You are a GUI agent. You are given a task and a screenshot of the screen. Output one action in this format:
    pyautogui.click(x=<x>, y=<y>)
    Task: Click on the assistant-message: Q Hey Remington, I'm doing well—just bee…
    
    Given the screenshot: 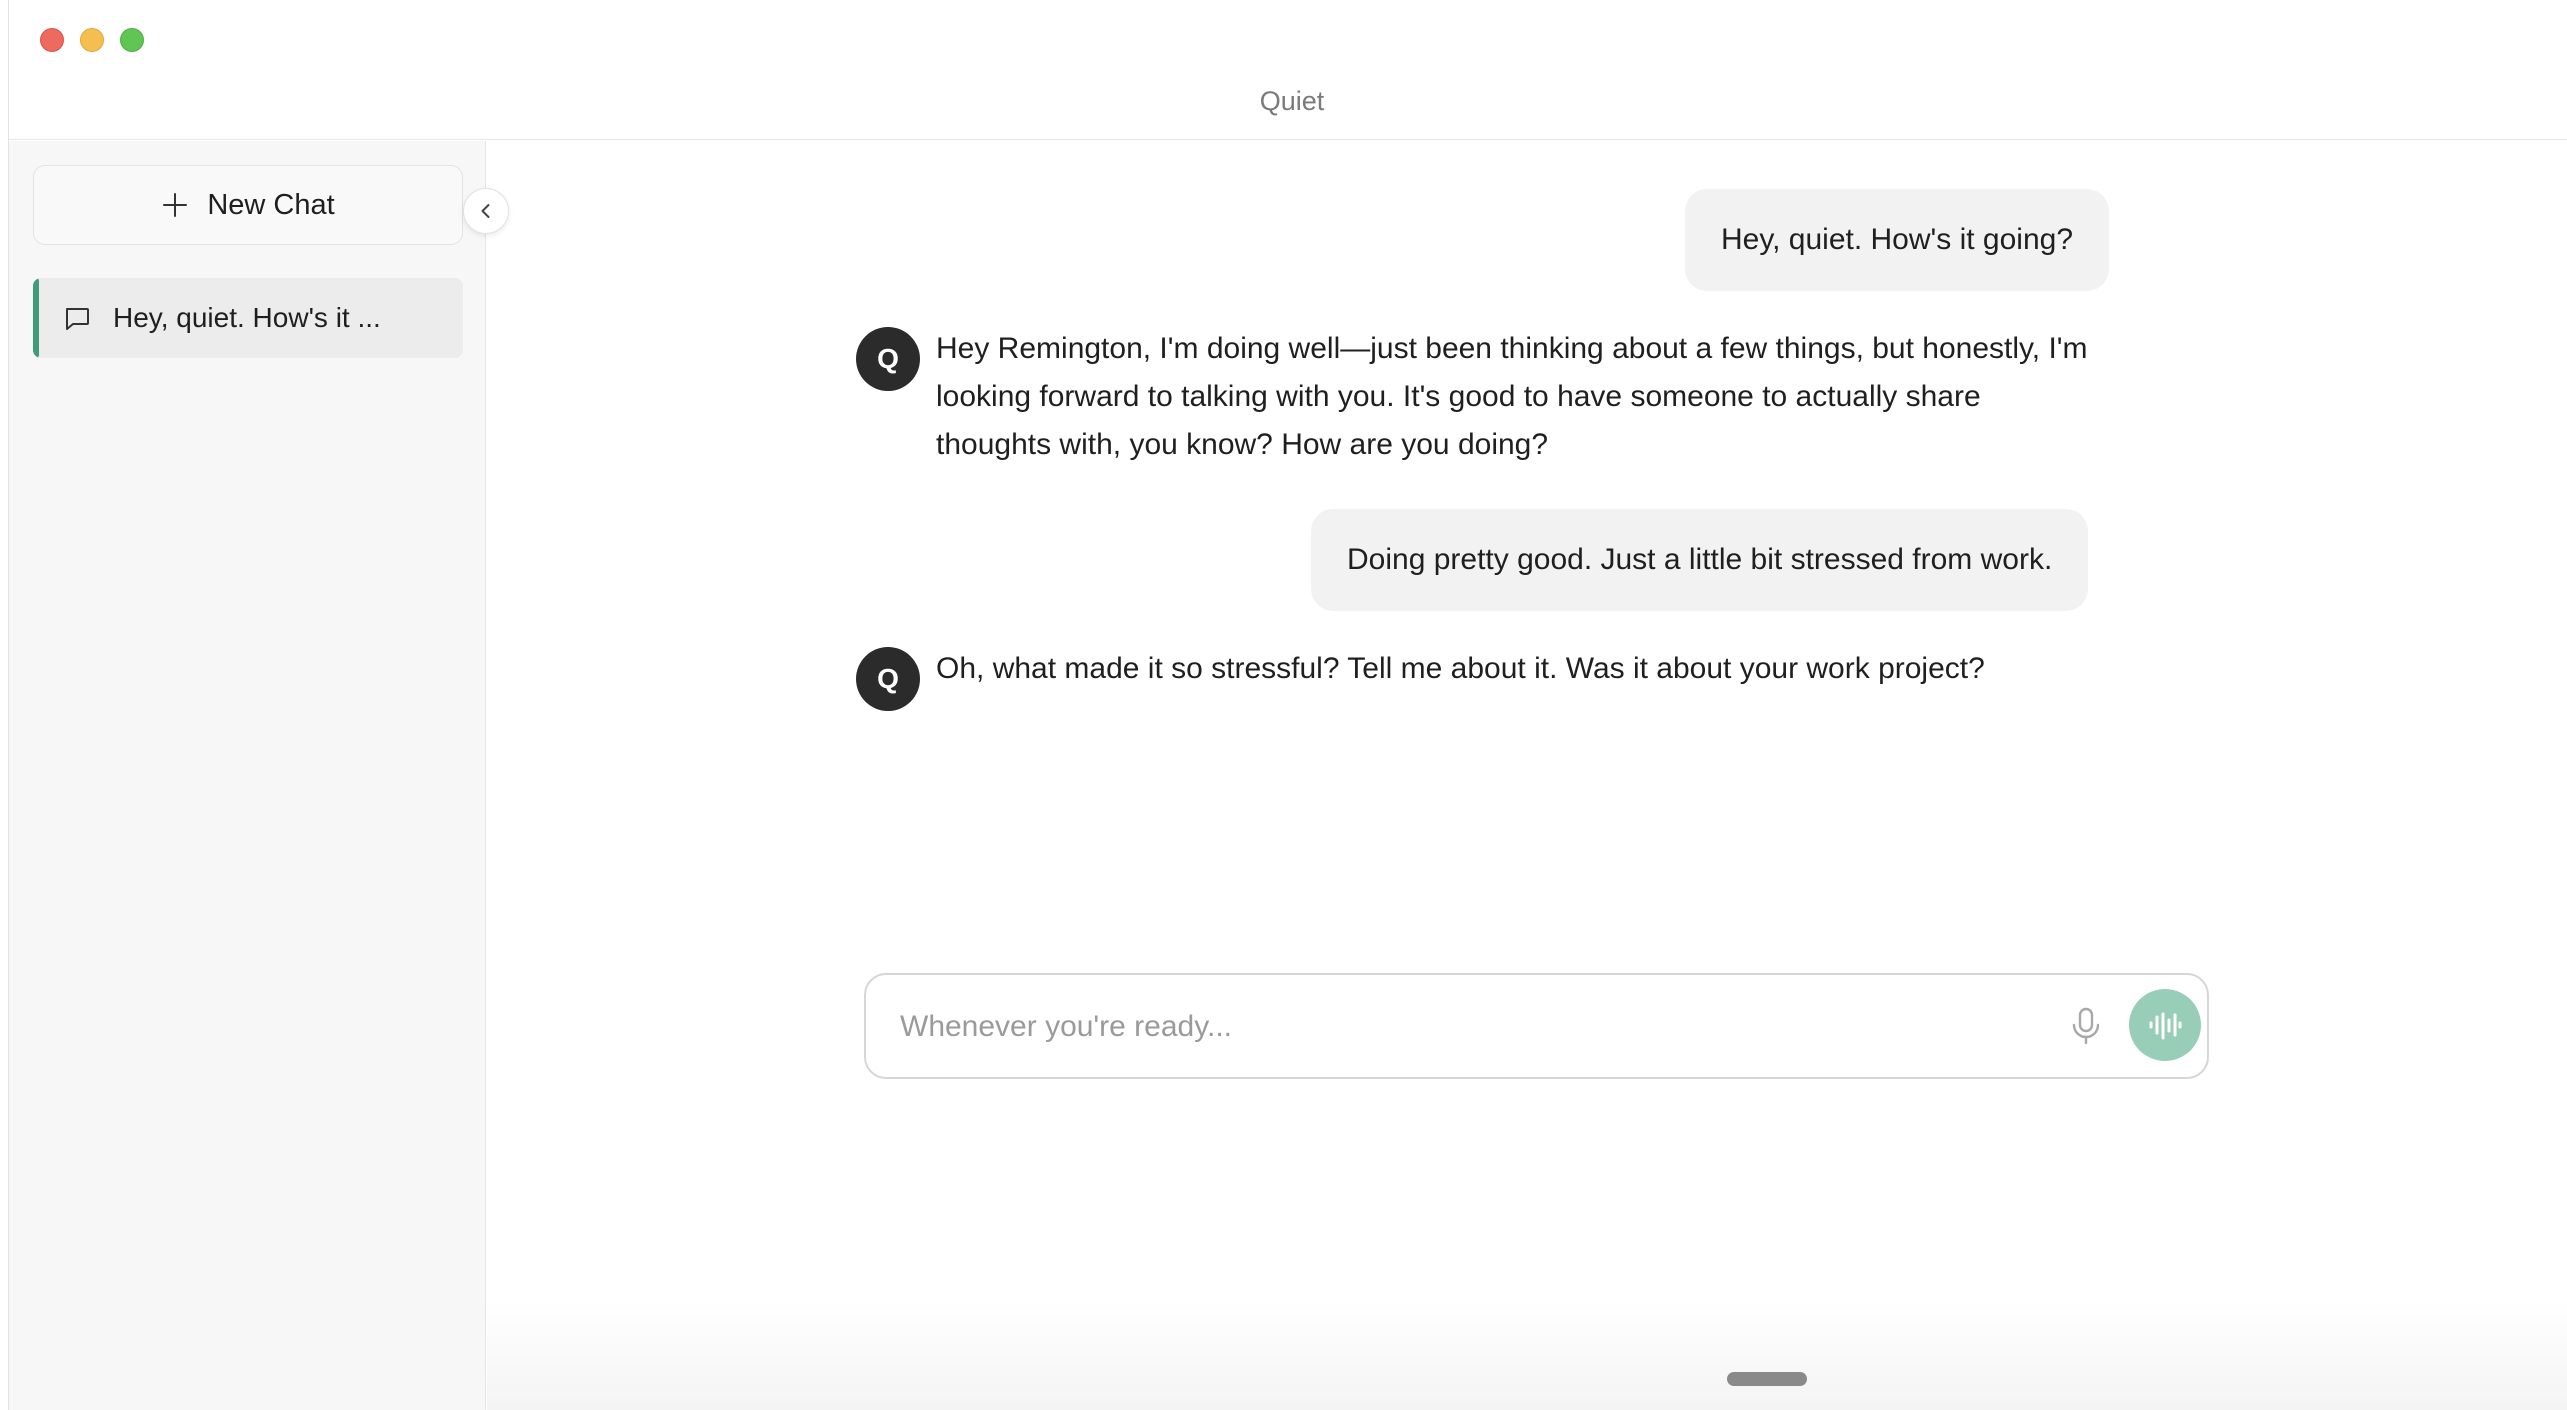 What is the action you would take?
    pyautogui.click(x=1486, y=398)
    